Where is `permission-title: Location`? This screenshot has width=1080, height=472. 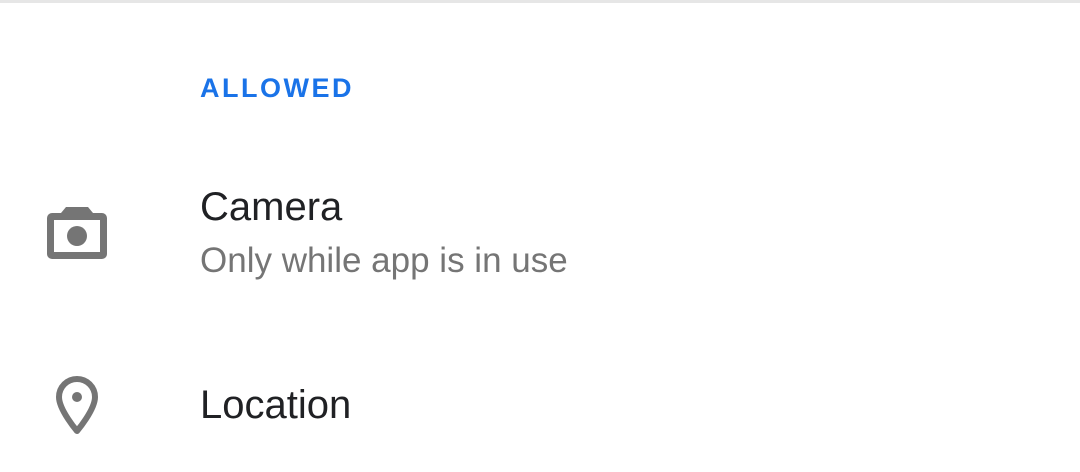 permission-title: Location is located at coordinates (276, 405).